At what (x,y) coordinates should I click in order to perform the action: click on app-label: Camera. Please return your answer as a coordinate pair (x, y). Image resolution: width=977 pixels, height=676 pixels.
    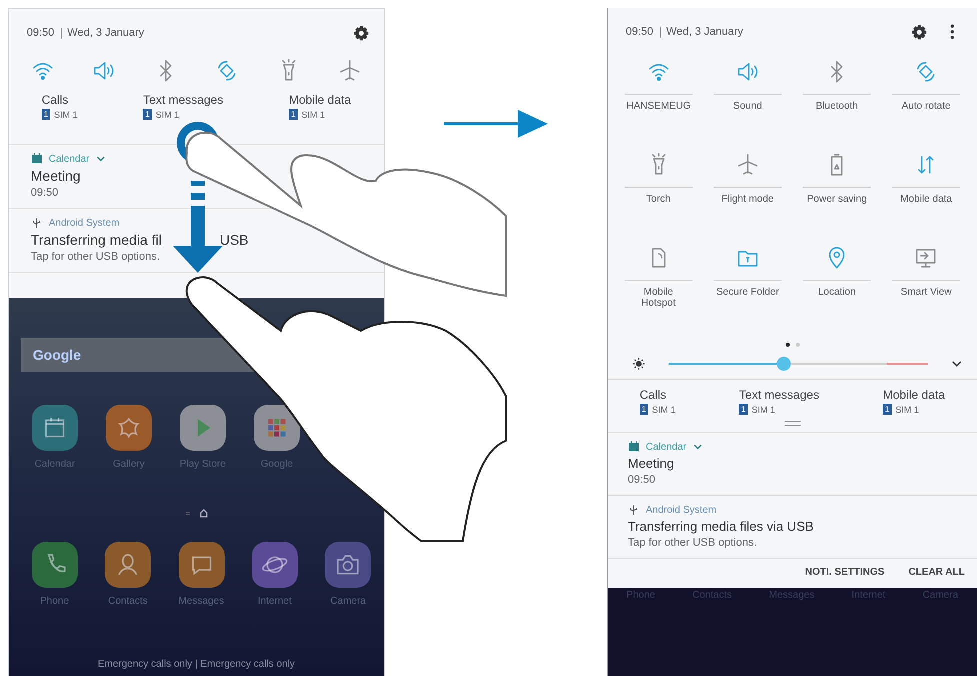
    Looking at the image, I should click on (348, 601).